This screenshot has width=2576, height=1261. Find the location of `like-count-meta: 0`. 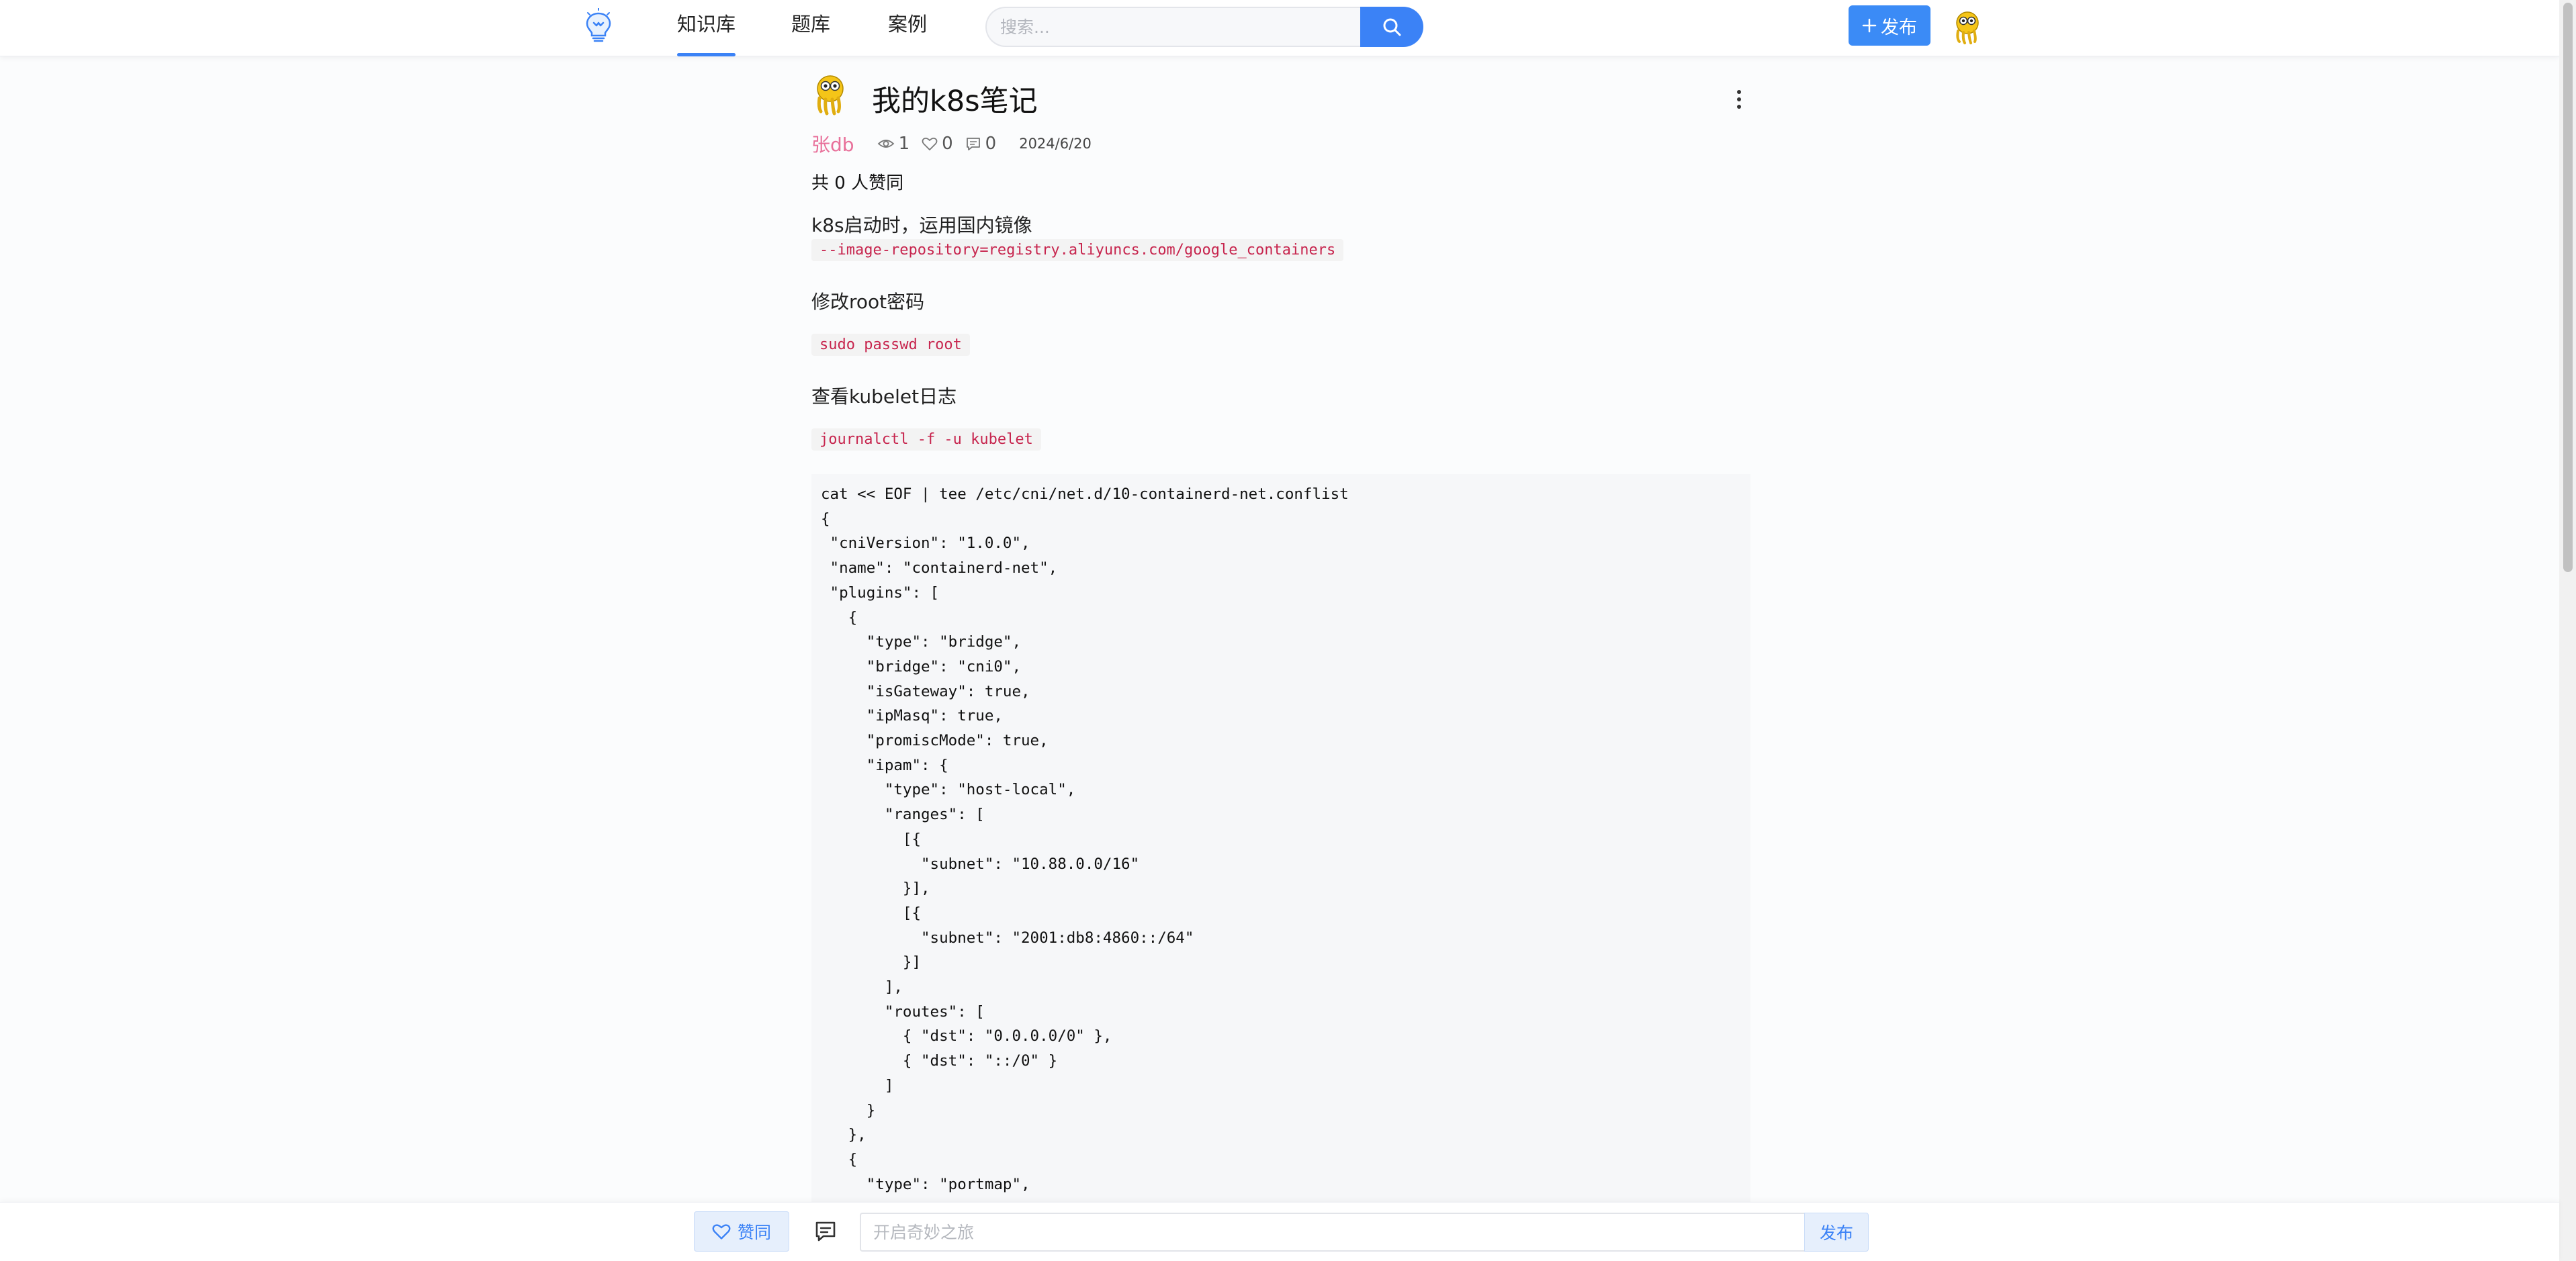

like-count-meta: 0 is located at coordinates (938, 144).